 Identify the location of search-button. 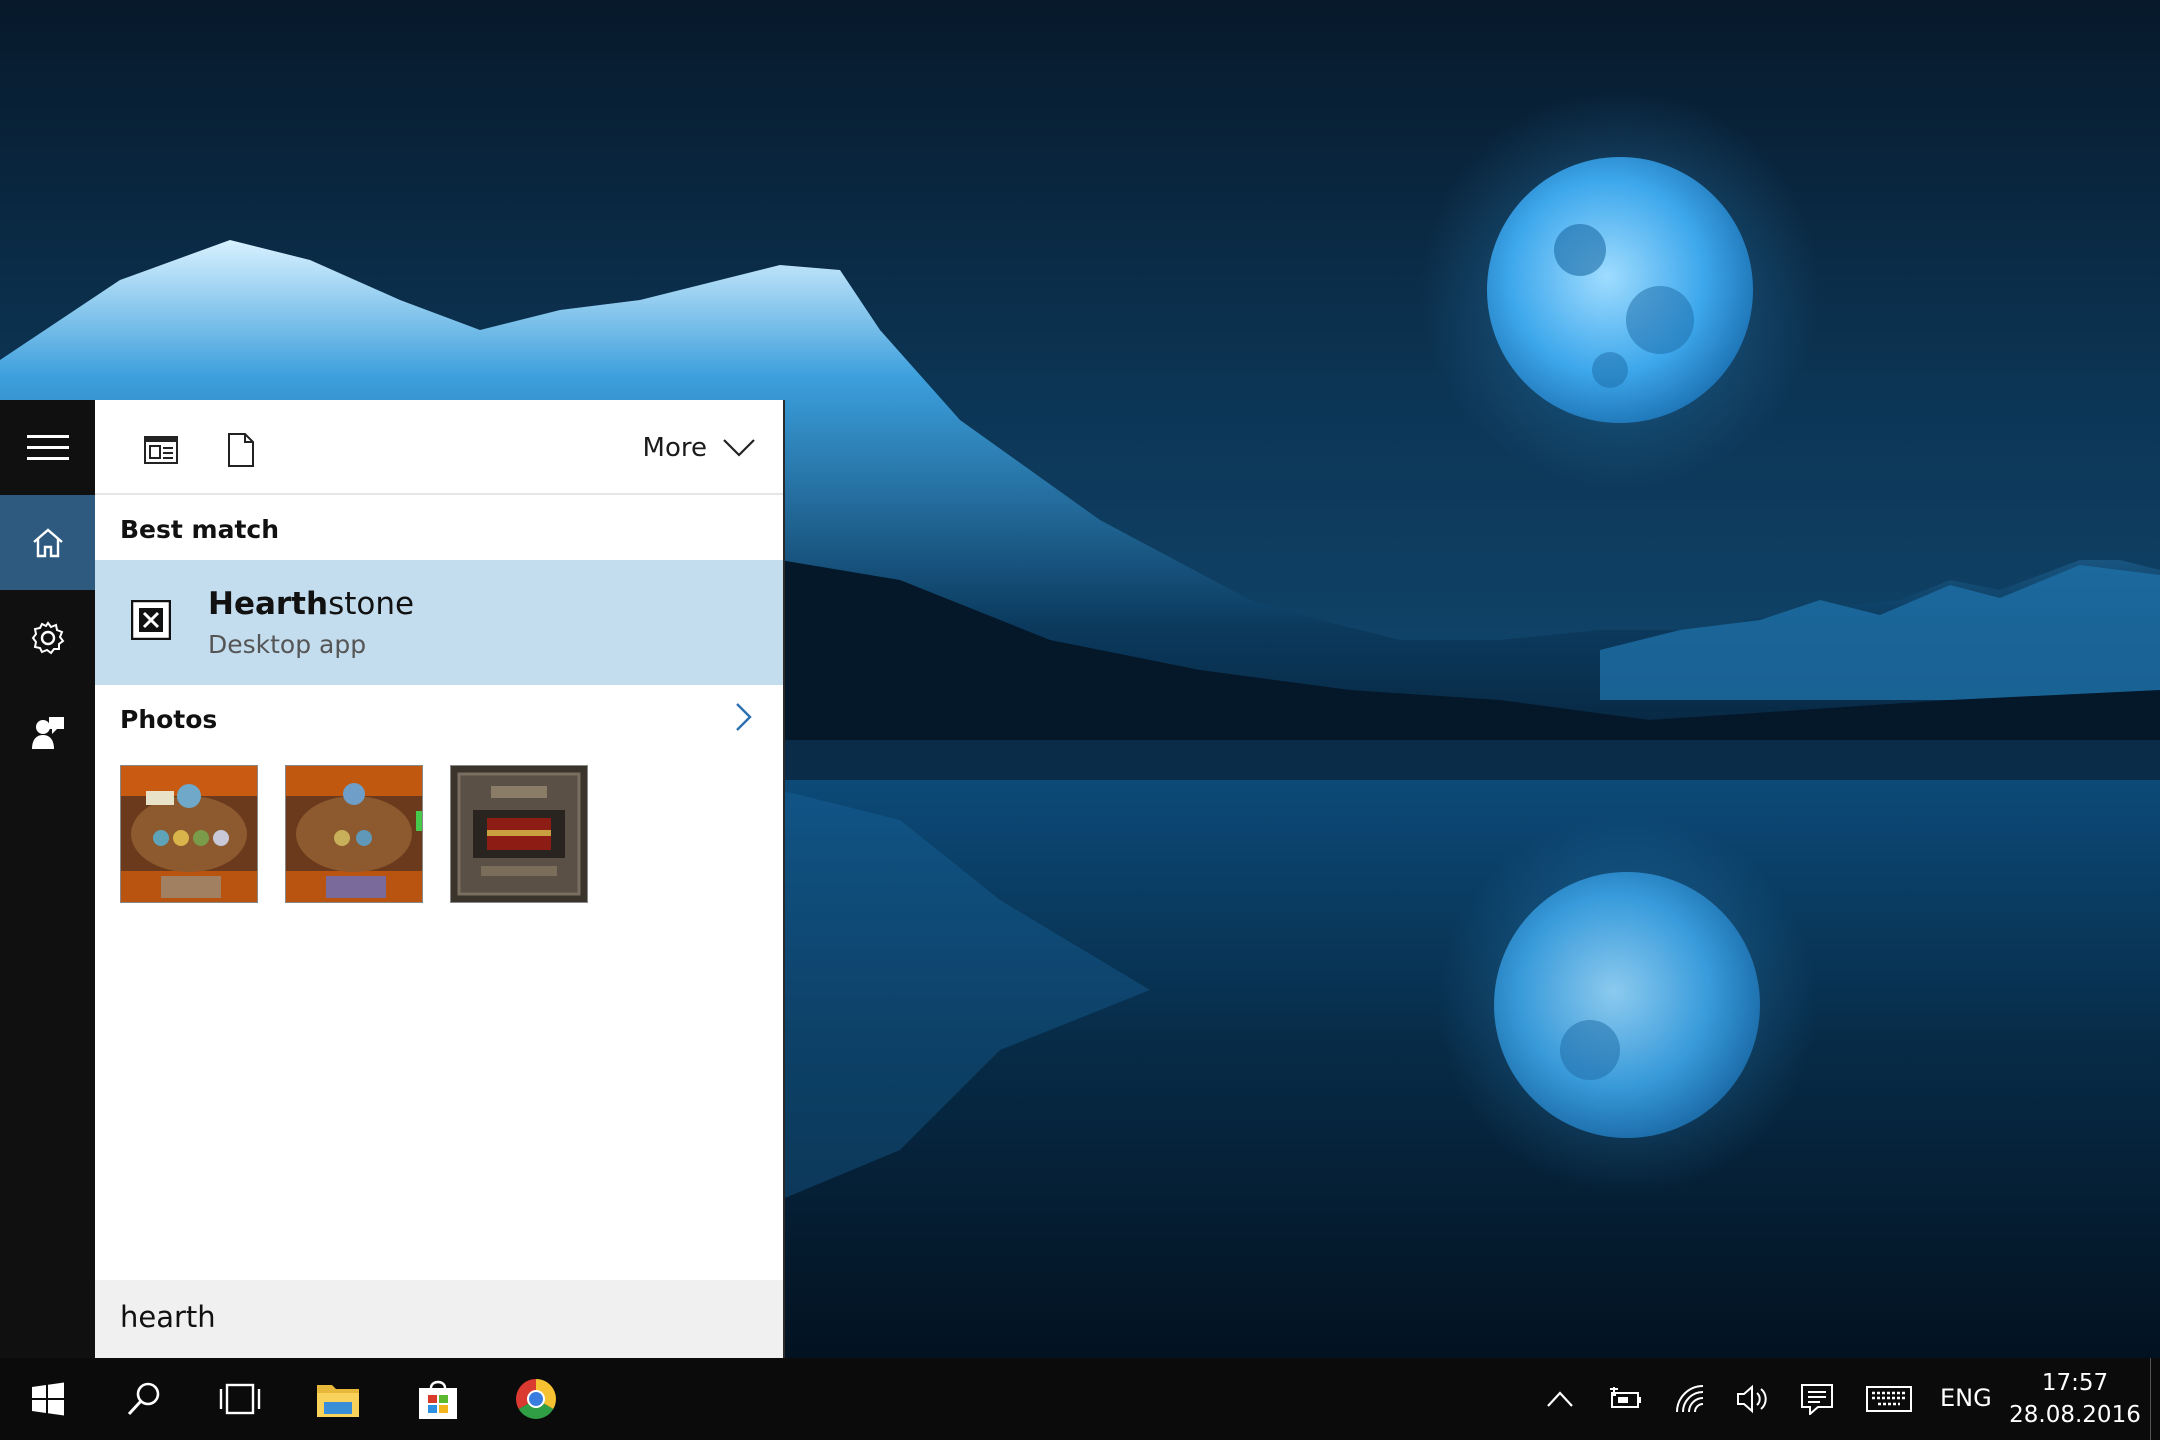
(144, 1399).